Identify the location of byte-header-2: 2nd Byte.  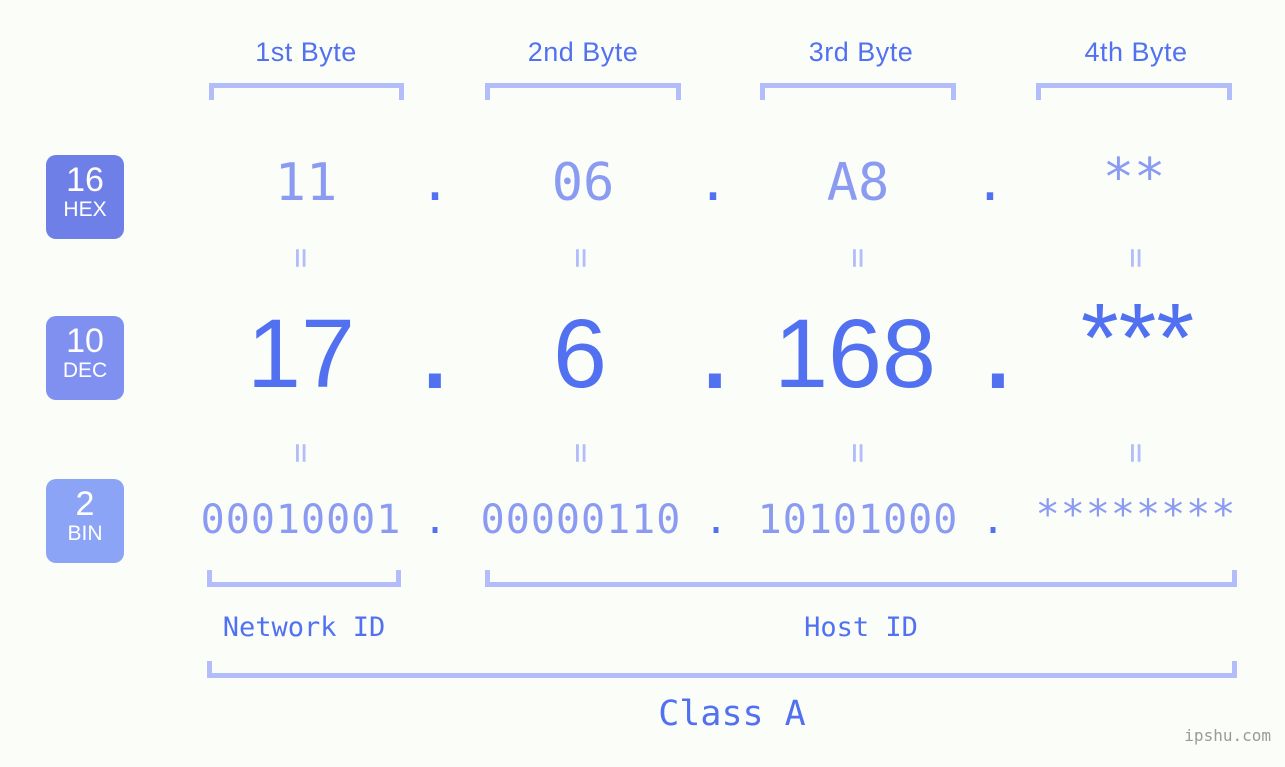
(583, 52).